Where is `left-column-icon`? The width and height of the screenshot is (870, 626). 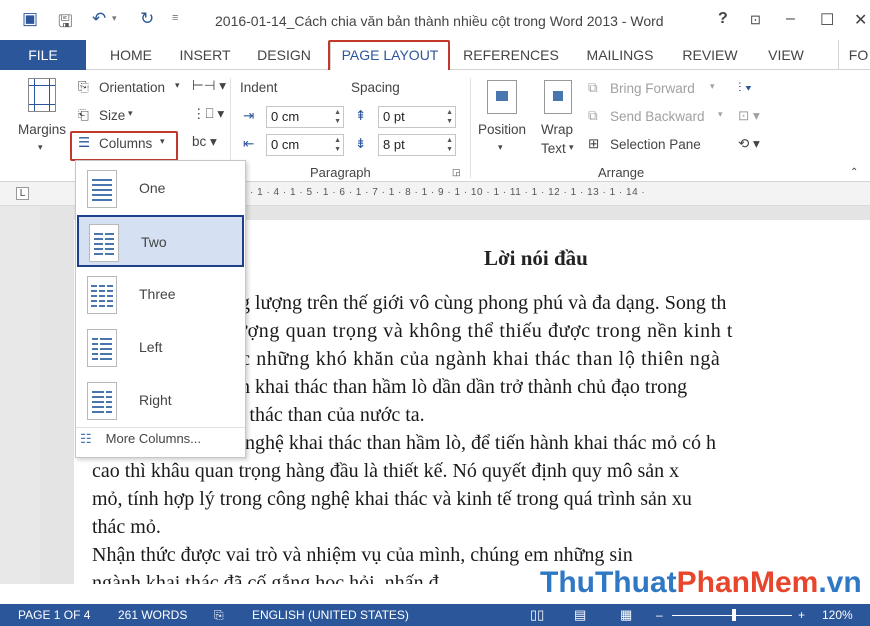 left-column-icon is located at coordinates (102, 348).